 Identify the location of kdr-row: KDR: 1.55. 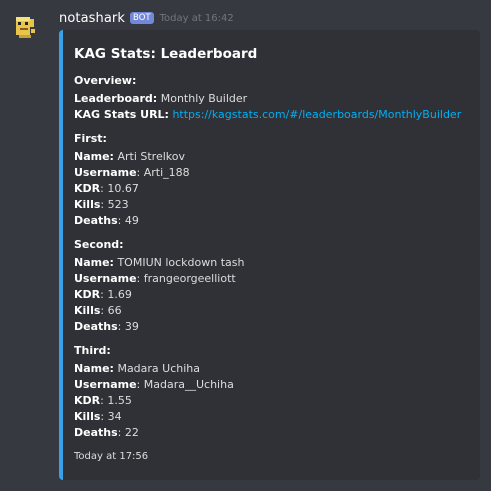
(103, 400).